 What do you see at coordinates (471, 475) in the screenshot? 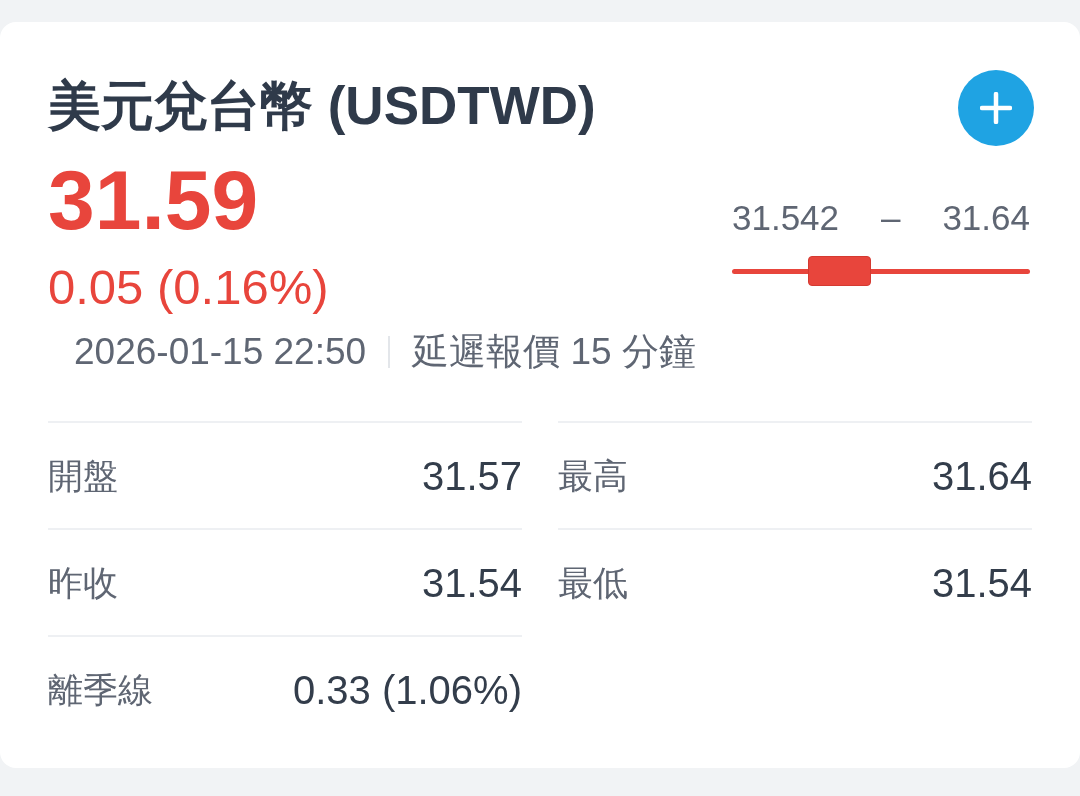
I see `stat-value: 31.57` at bounding box center [471, 475].